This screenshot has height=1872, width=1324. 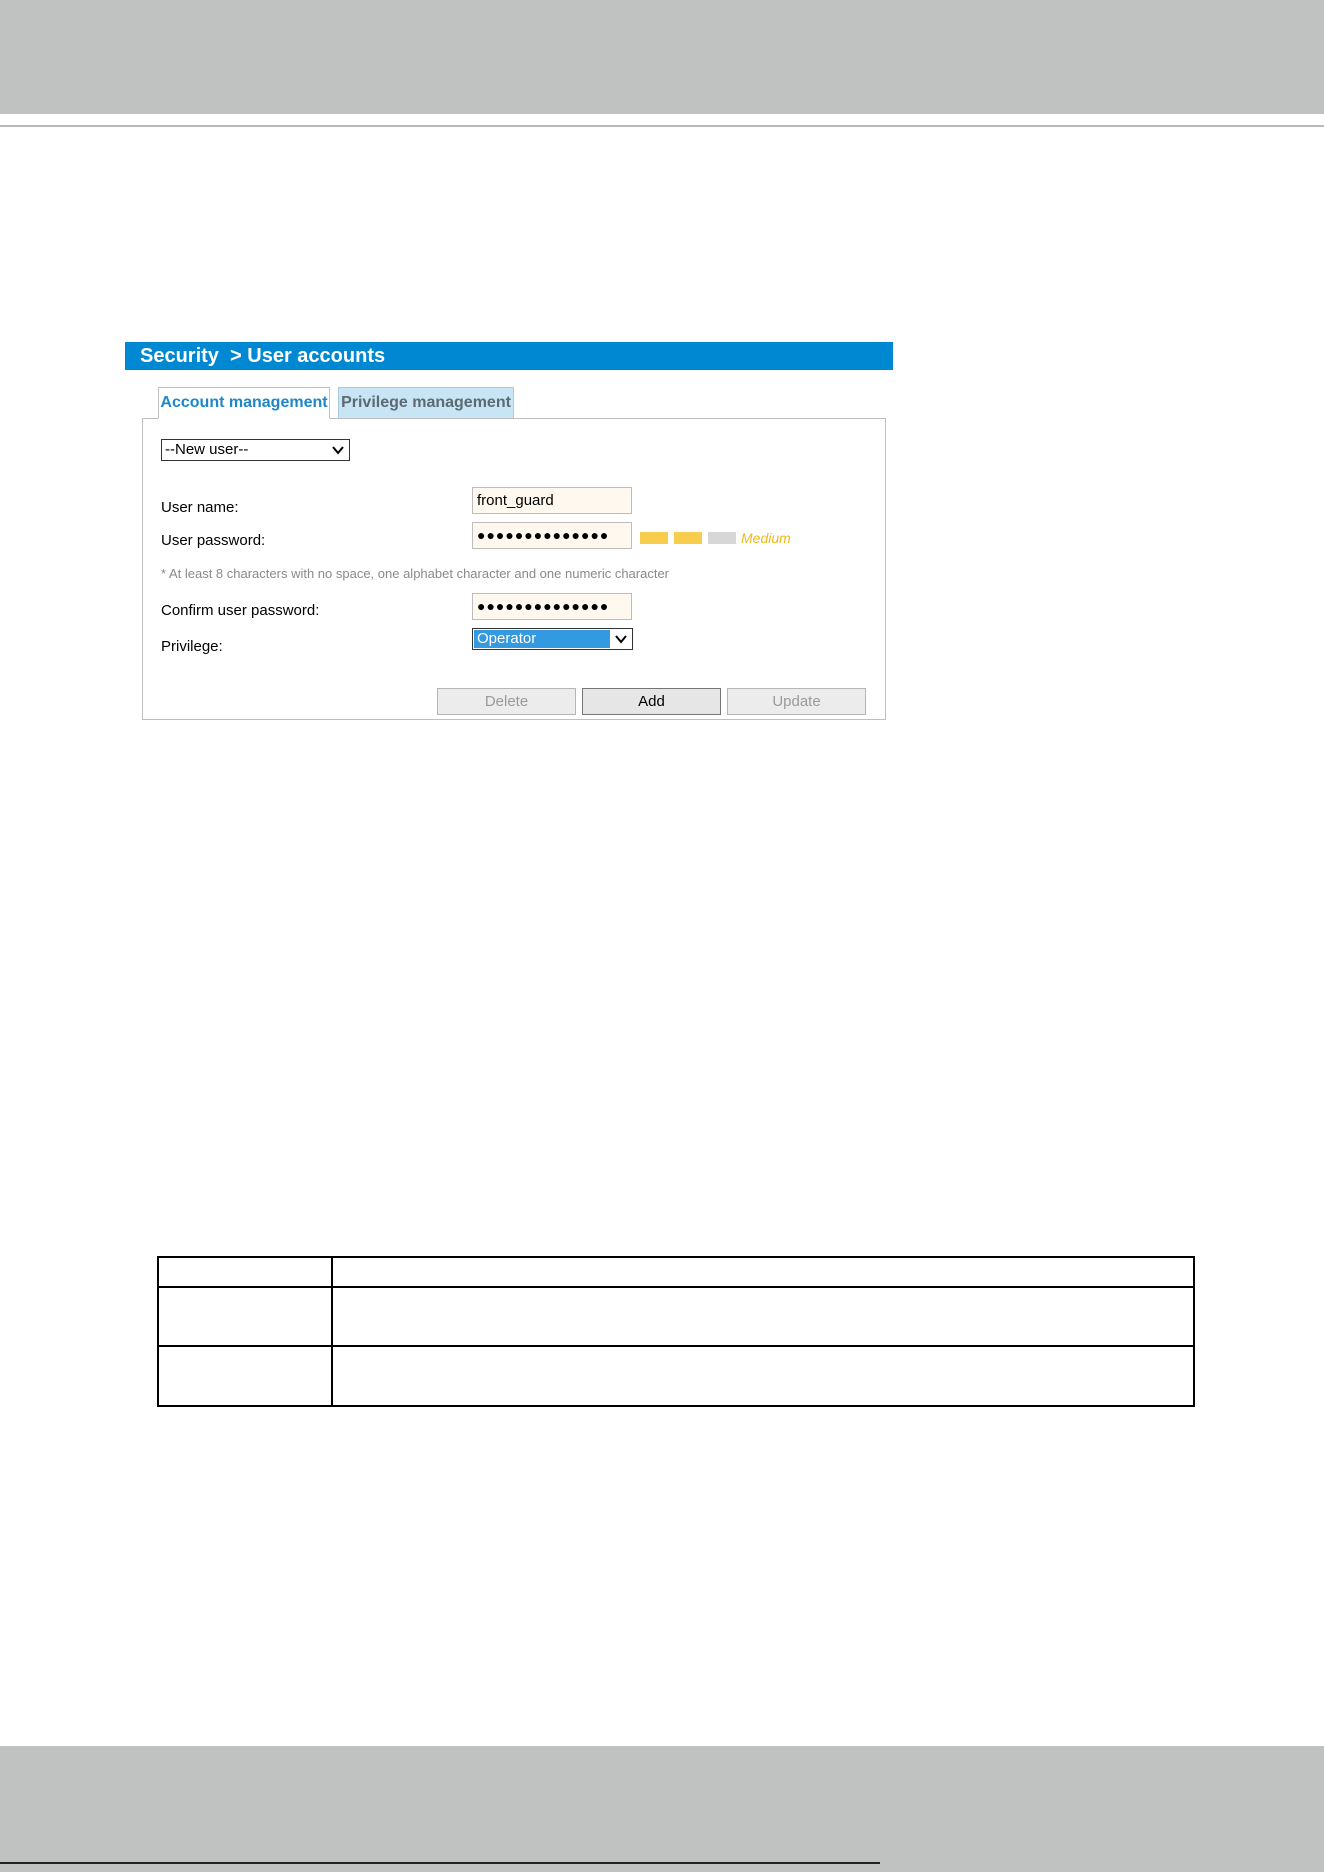 I want to click on confirm-password-label: Confirm user password:, so click(x=240, y=610).